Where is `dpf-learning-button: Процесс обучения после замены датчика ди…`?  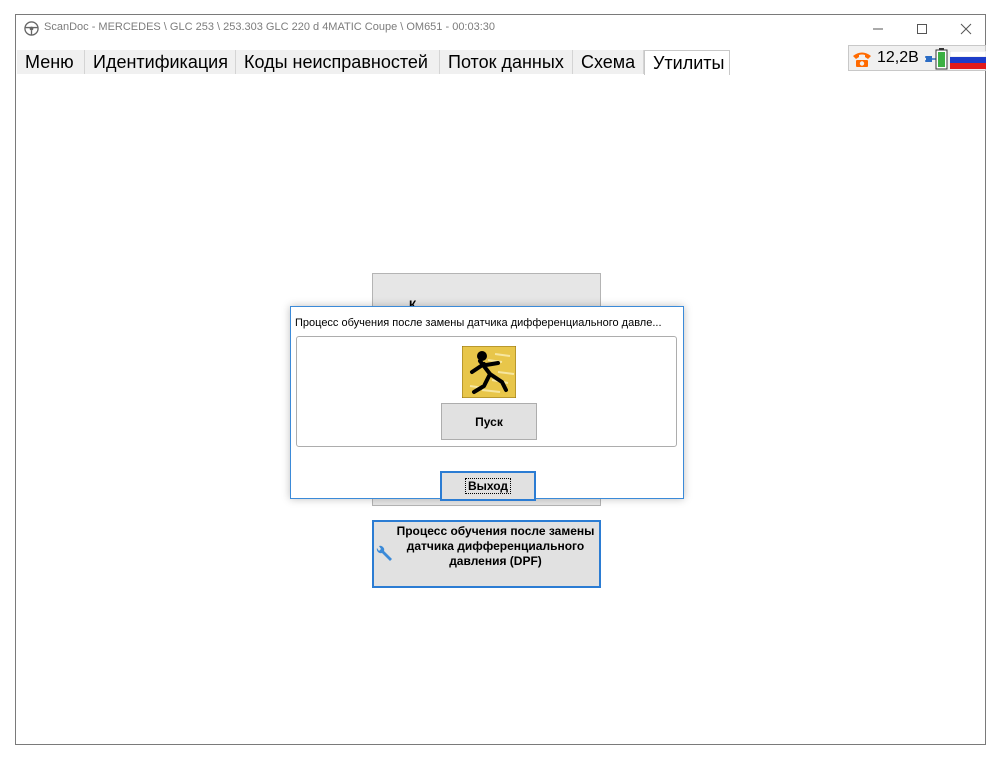
dpf-learning-button: Процесс обучения после замены датчика ди… is located at coordinates (486, 554).